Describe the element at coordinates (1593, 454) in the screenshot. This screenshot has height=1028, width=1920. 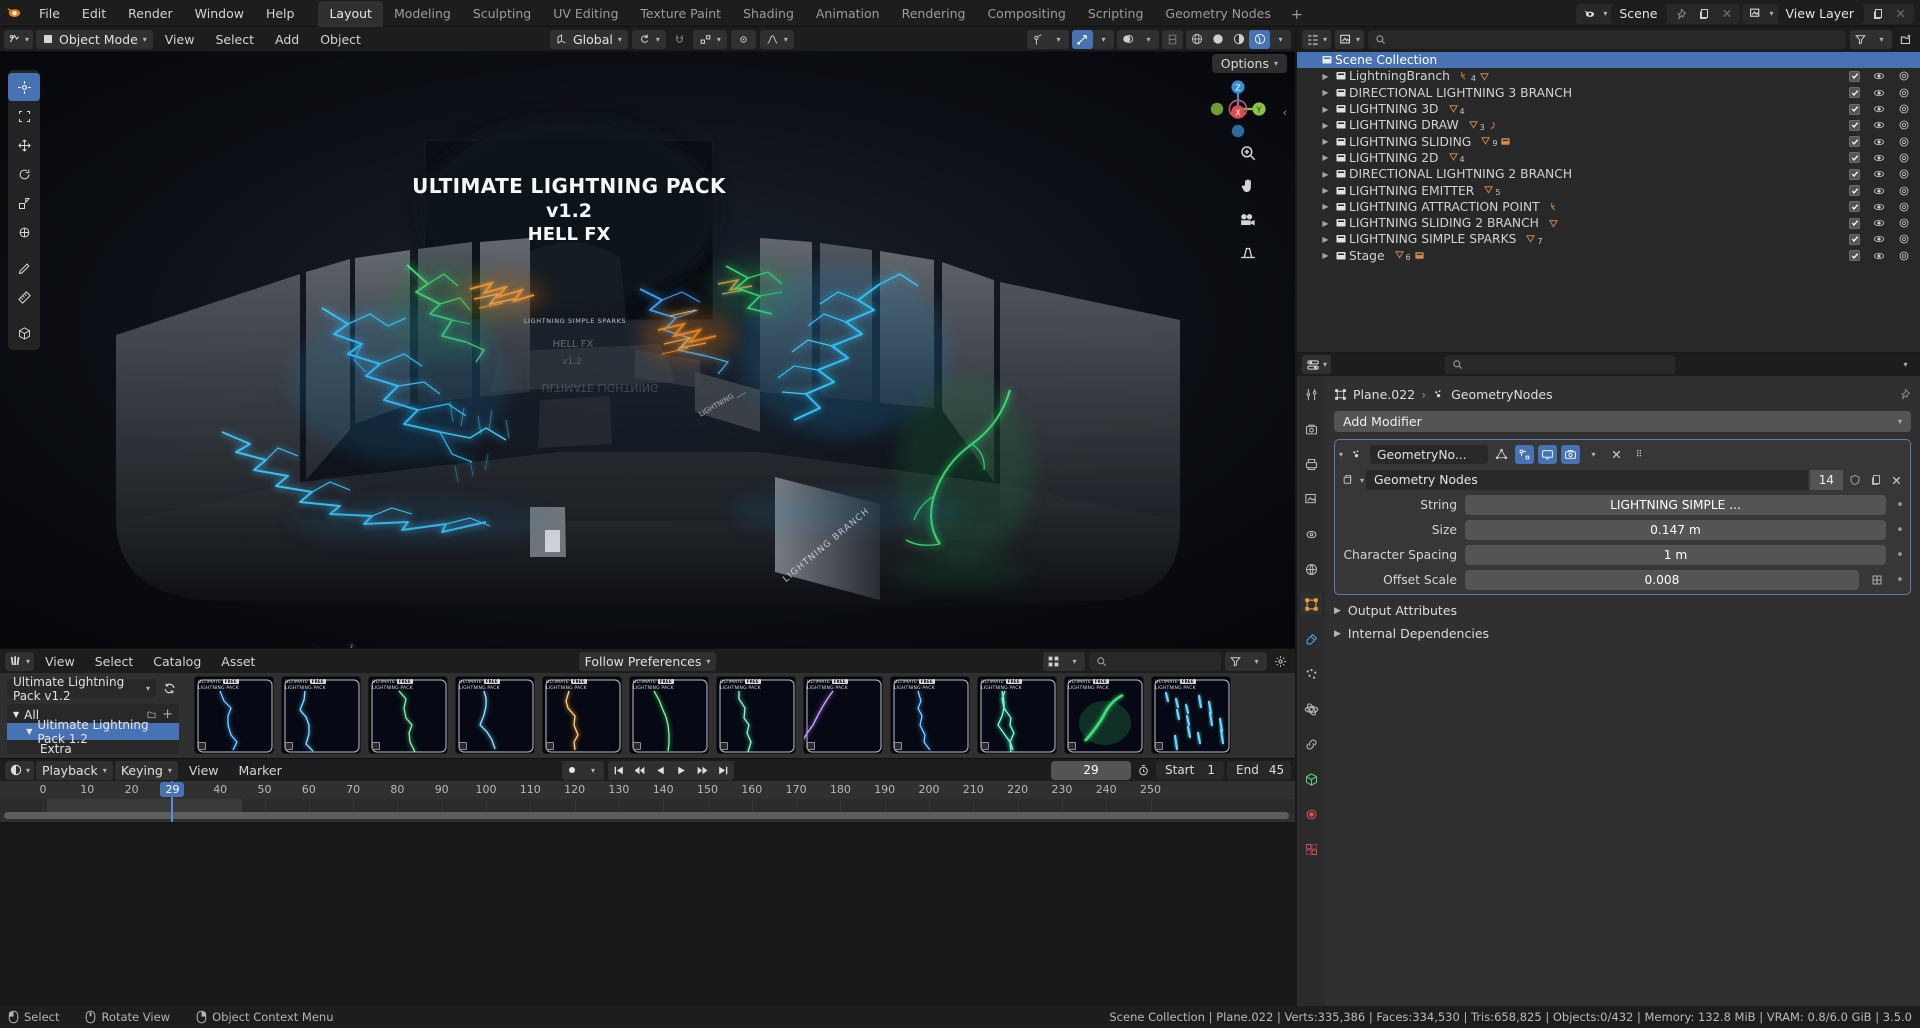
I see `modifier-extras-caret-icon: ▾` at that location.